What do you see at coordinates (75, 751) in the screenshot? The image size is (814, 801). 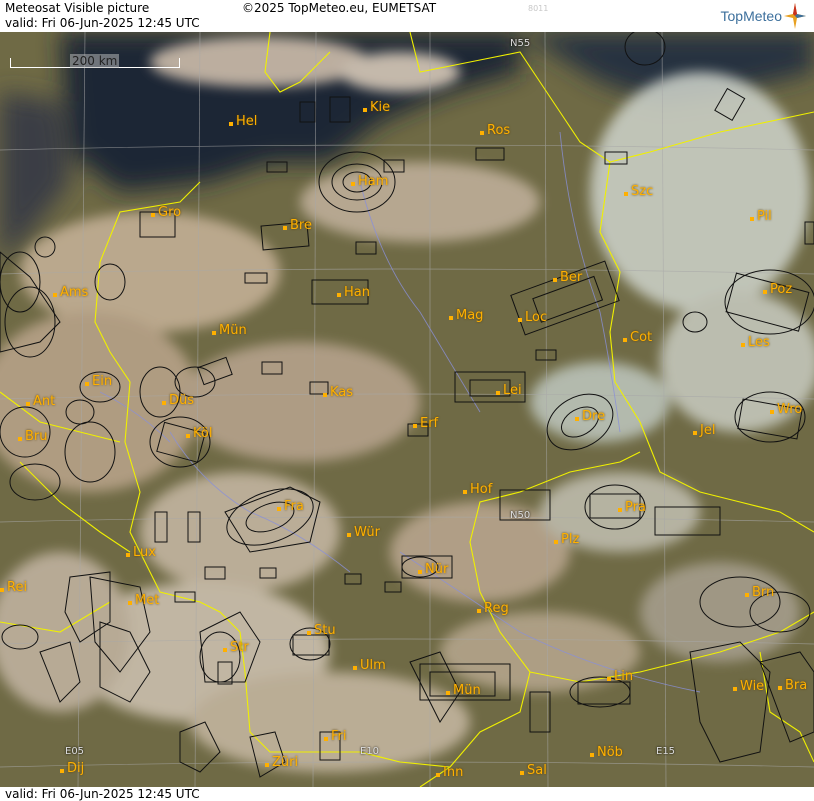 I see `grid-label-e05: E05` at bounding box center [75, 751].